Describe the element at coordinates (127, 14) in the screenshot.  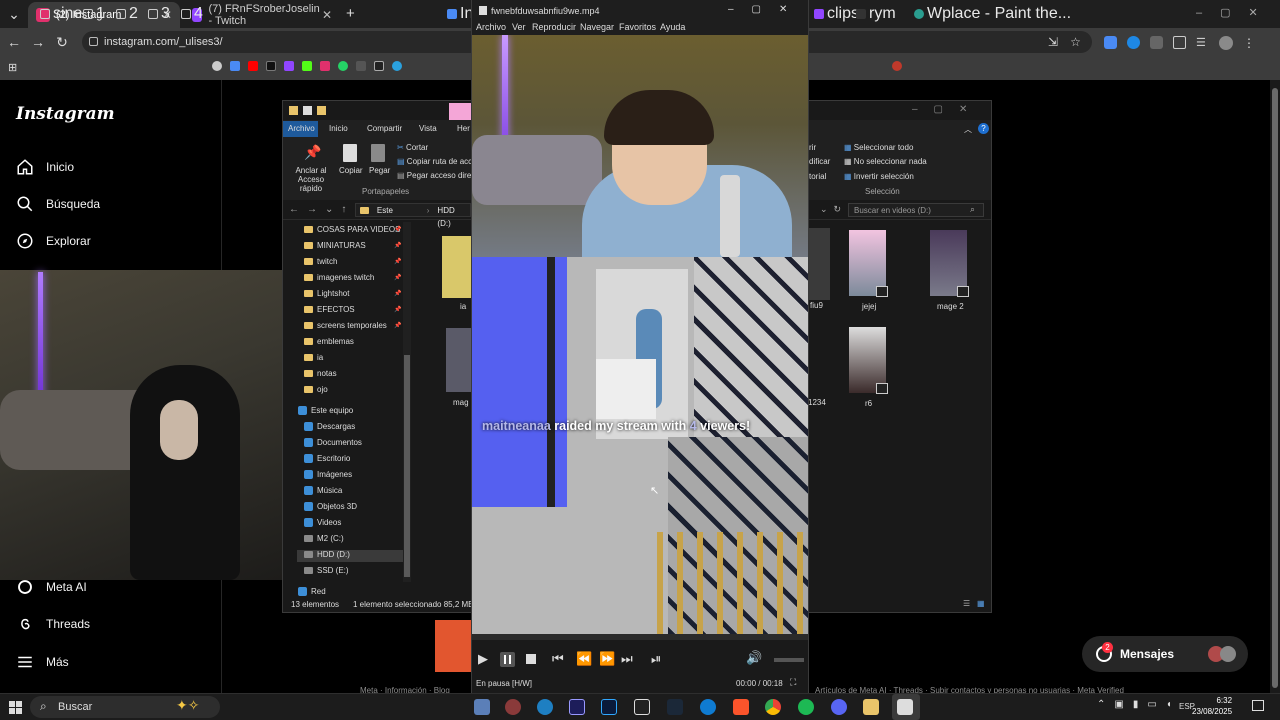
I see `bookmark-folder: 2` at that location.